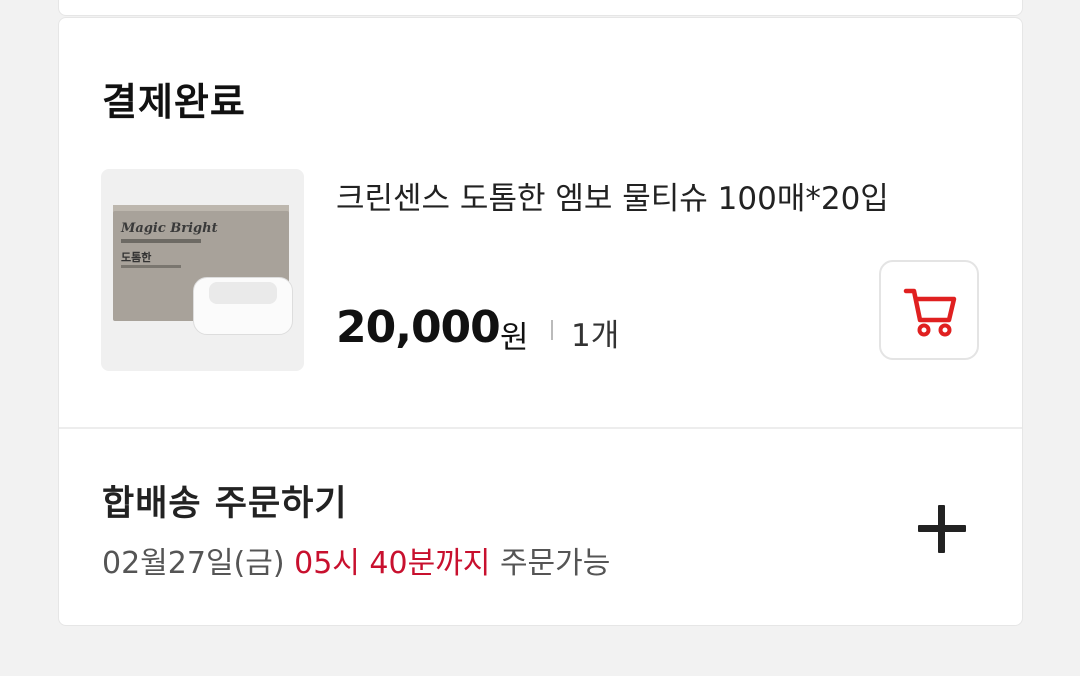  Describe the element at coordinates (392, 563) in the screenshot. I see `deadline-time: 05시 40분까지` at that location.